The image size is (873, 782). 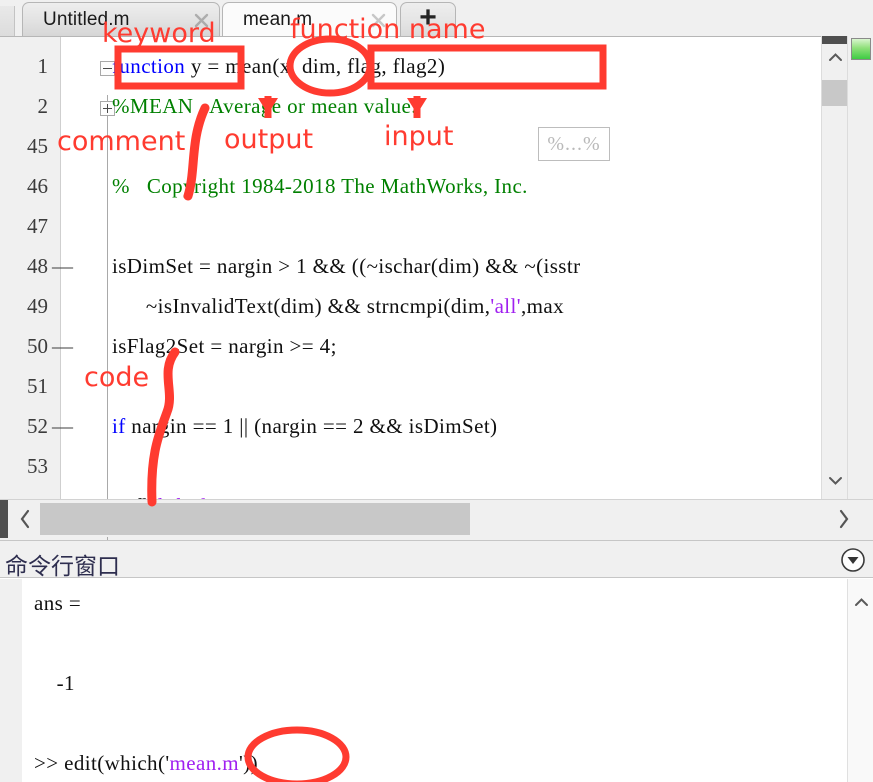 I want to click on code-text: nargin == 1 || (nargin == 2 && isDimSet), so click(x=311, y=426).